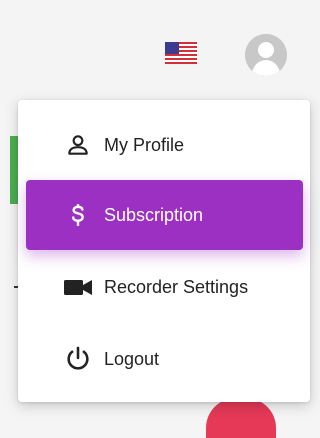 The image size is (320, 438). What do you see at coordinates (78, 359) in the screenshot?
I see `power-icon` at bounding box center [78, 359].